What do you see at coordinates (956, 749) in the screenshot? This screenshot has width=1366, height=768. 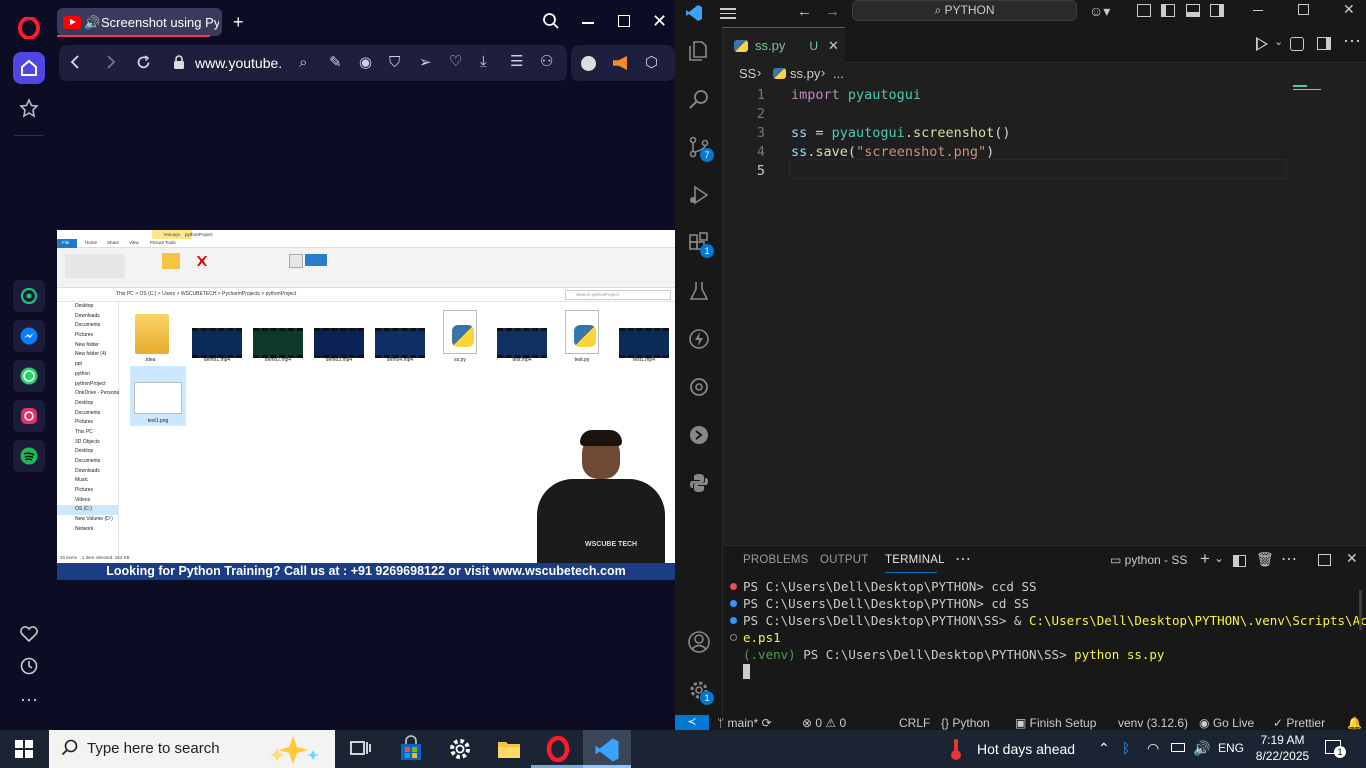 I see `weather-thermometer-icon` at bounding box center [956, 749].